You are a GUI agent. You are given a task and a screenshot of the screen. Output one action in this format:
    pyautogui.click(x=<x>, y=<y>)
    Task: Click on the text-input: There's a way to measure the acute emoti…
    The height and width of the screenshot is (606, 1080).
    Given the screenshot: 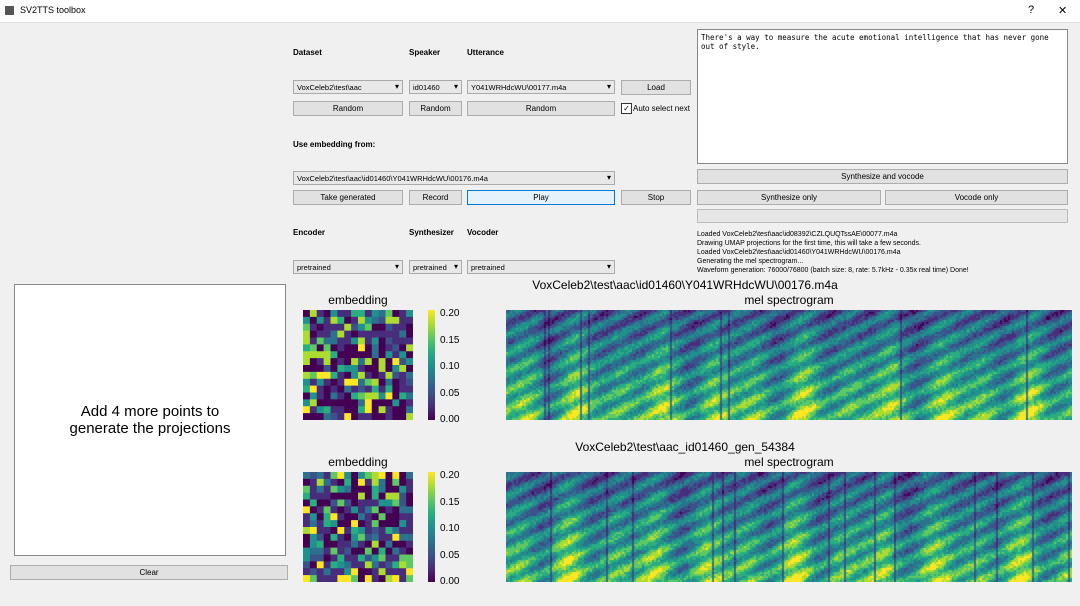 What is the action you would take?
    pyautogui.click(x=882, y=96)
    